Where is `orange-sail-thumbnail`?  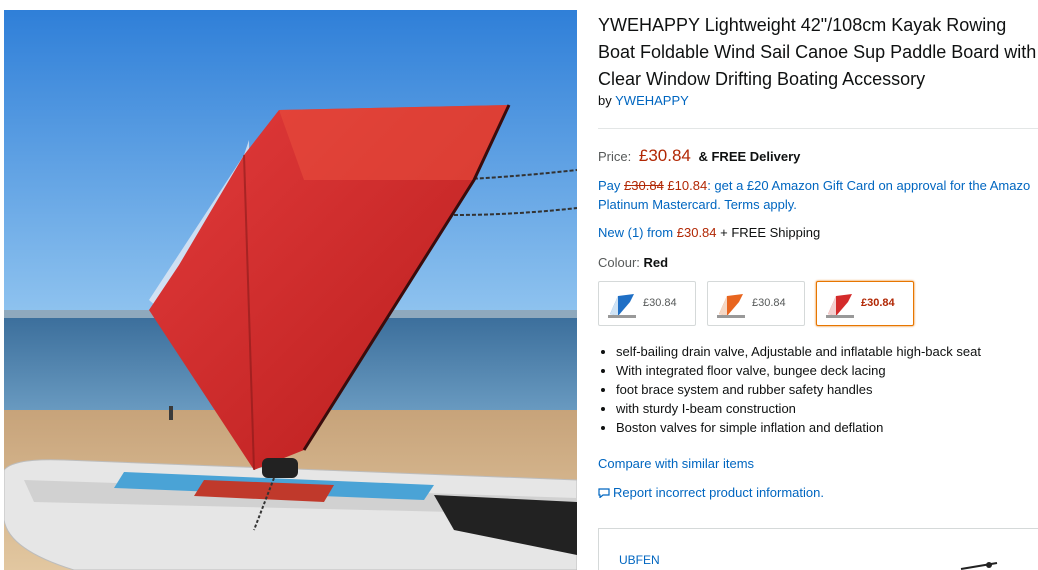
orange-sail-thumbnail is located at coordinates (731, 304).